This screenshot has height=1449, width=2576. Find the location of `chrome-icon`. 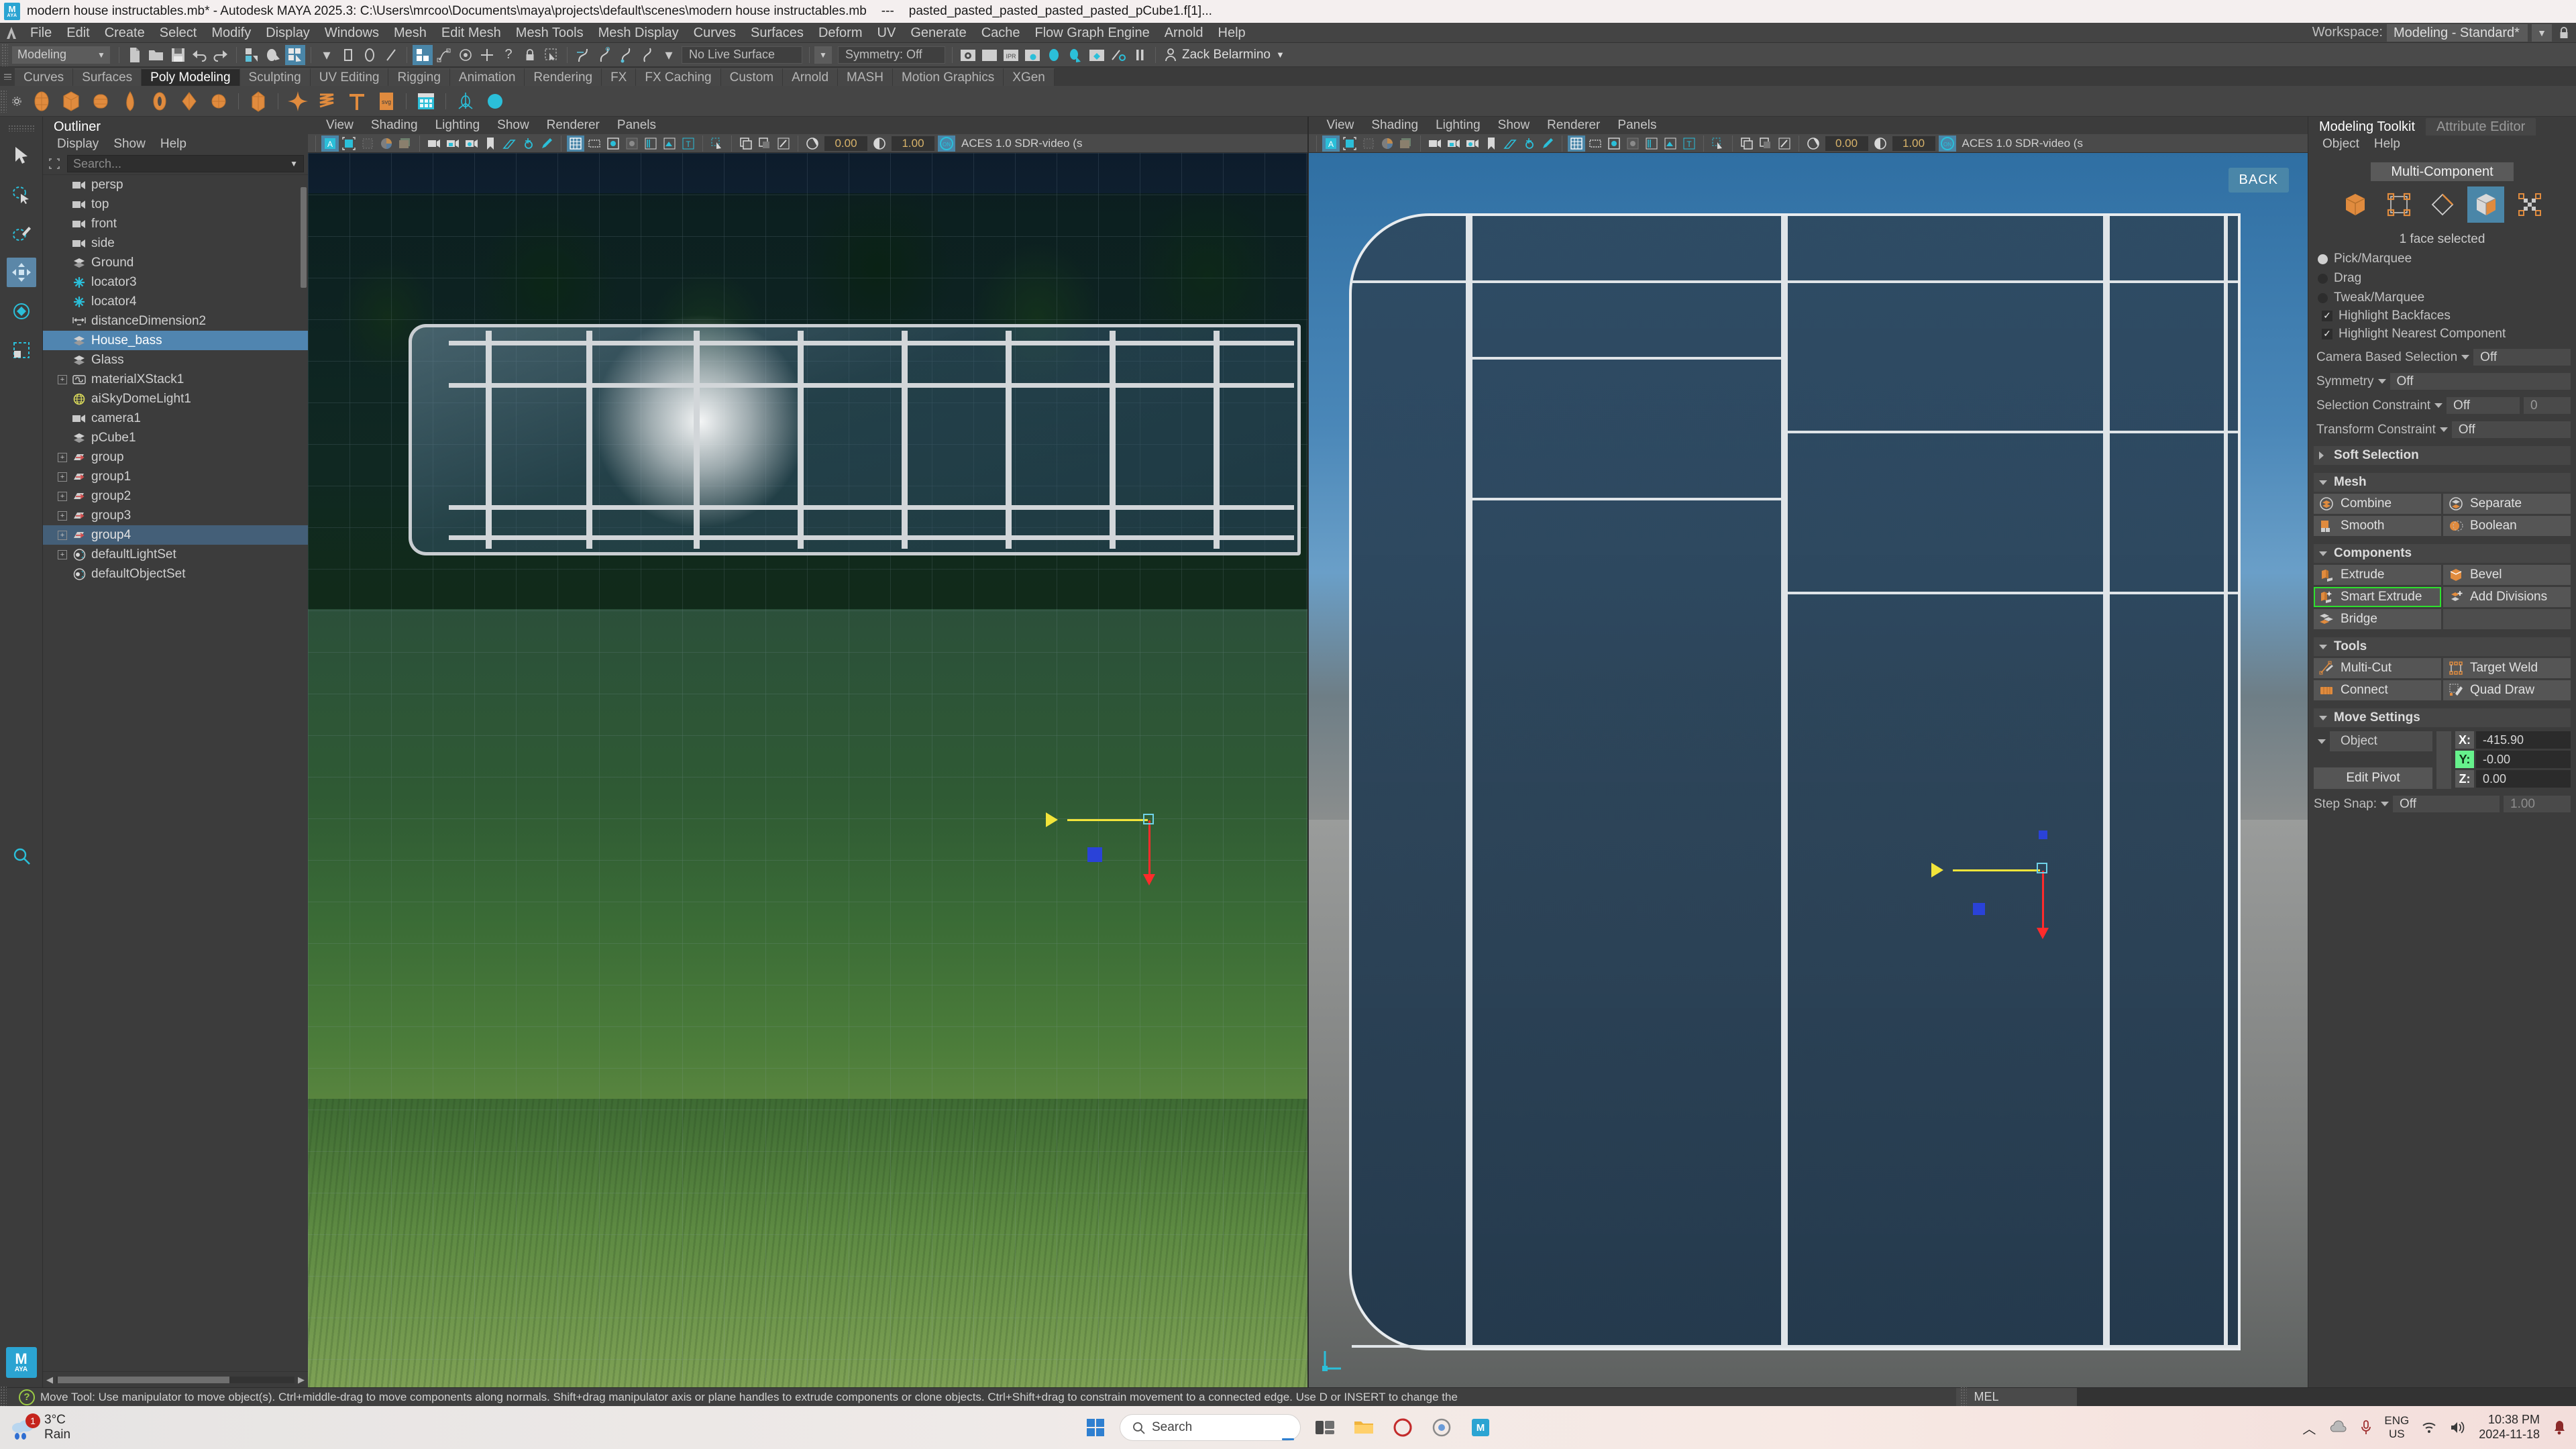

chrome-icon is located at coordinates (1441, 1427).